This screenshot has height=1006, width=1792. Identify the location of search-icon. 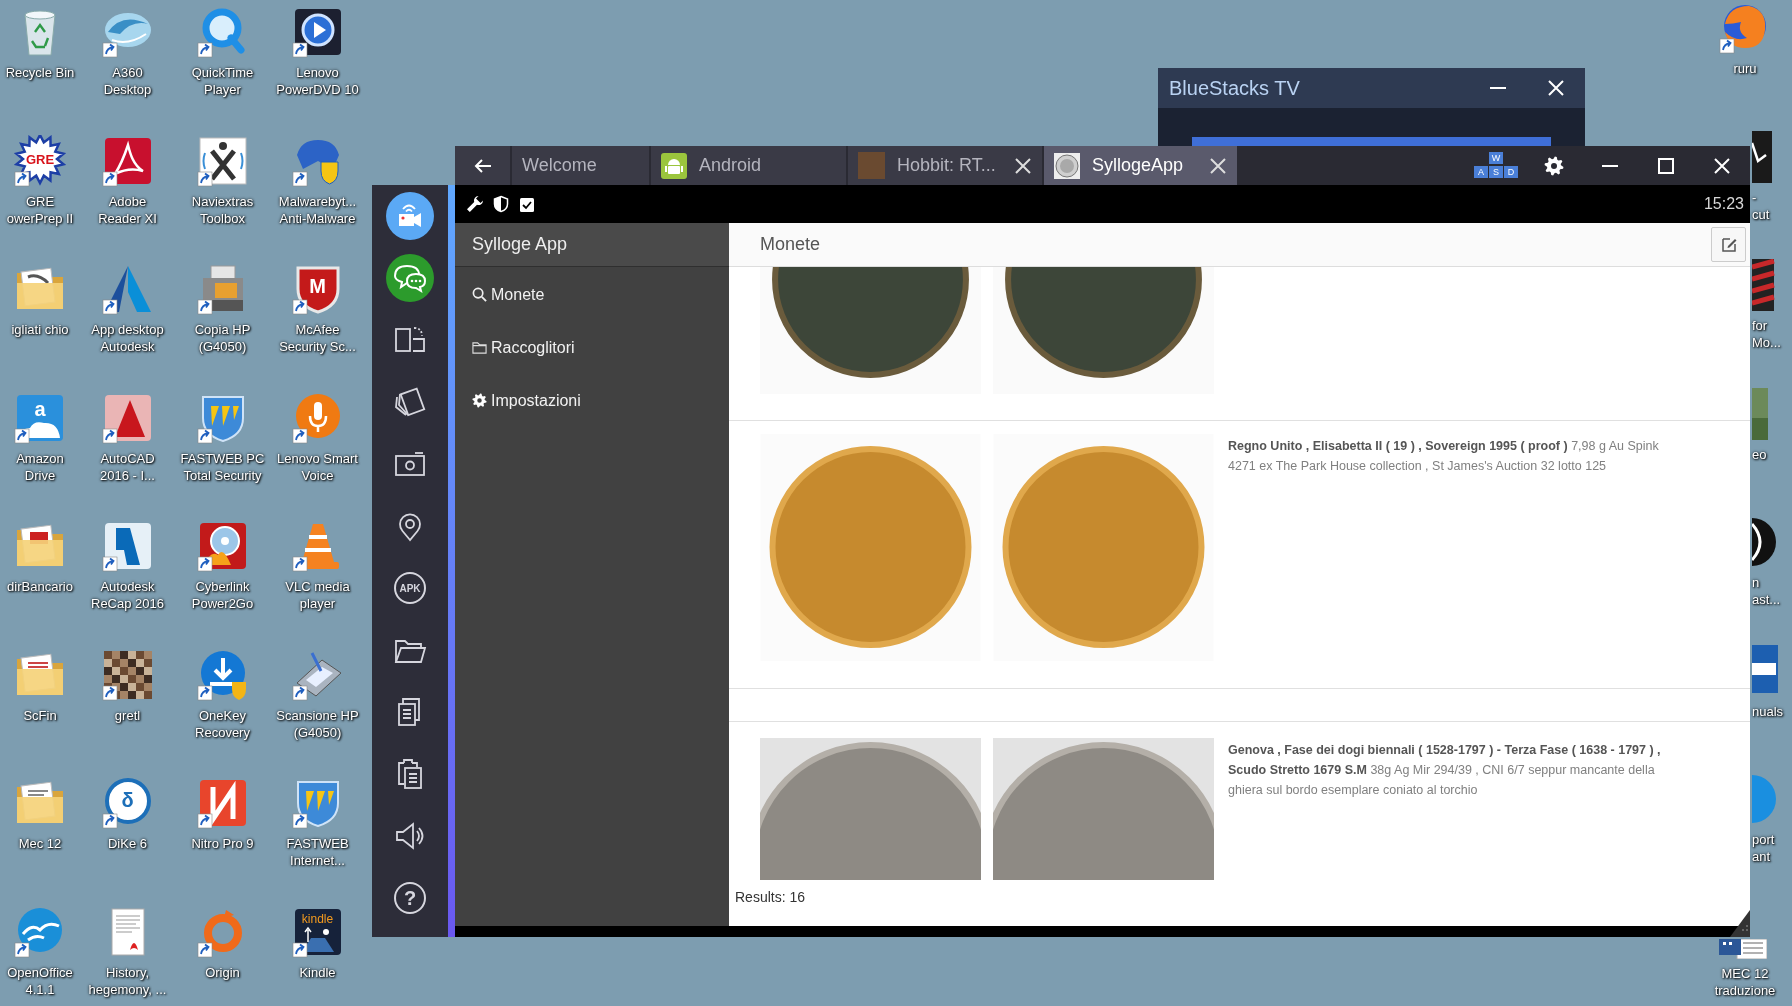
(479, 294).